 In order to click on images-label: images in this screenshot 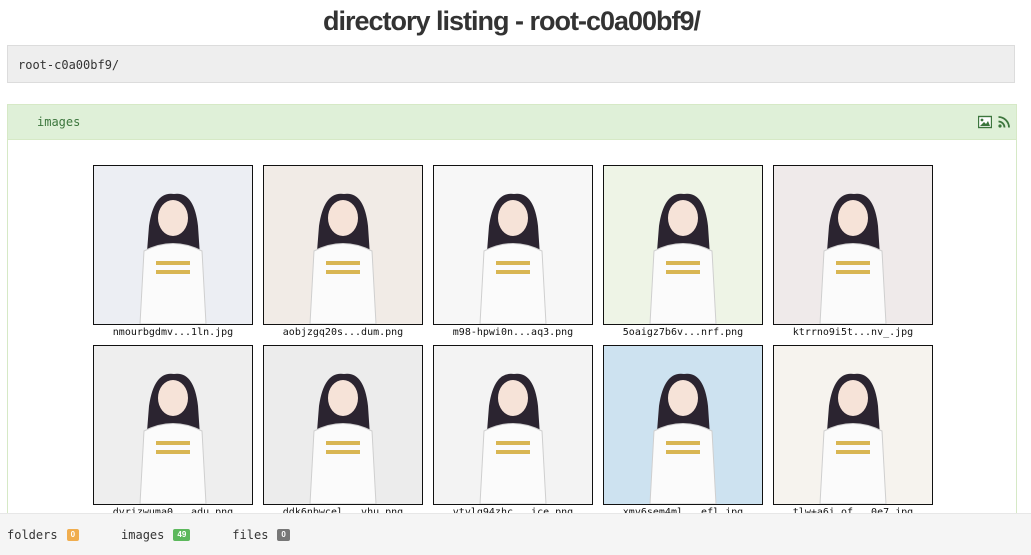, I will do `click(143, 534)`.